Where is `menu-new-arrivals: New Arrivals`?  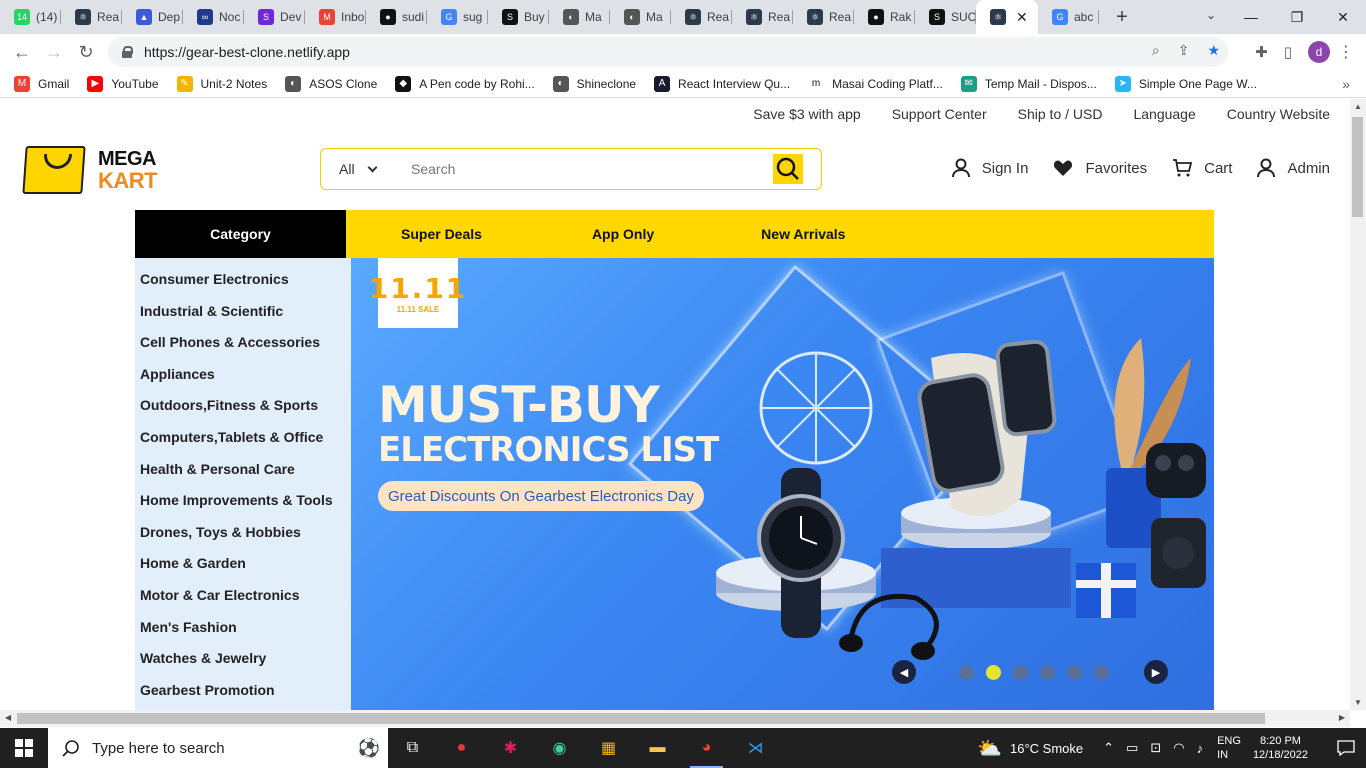 menu-new-arrivals: New Arrivals is located at coordinates (803, 234).